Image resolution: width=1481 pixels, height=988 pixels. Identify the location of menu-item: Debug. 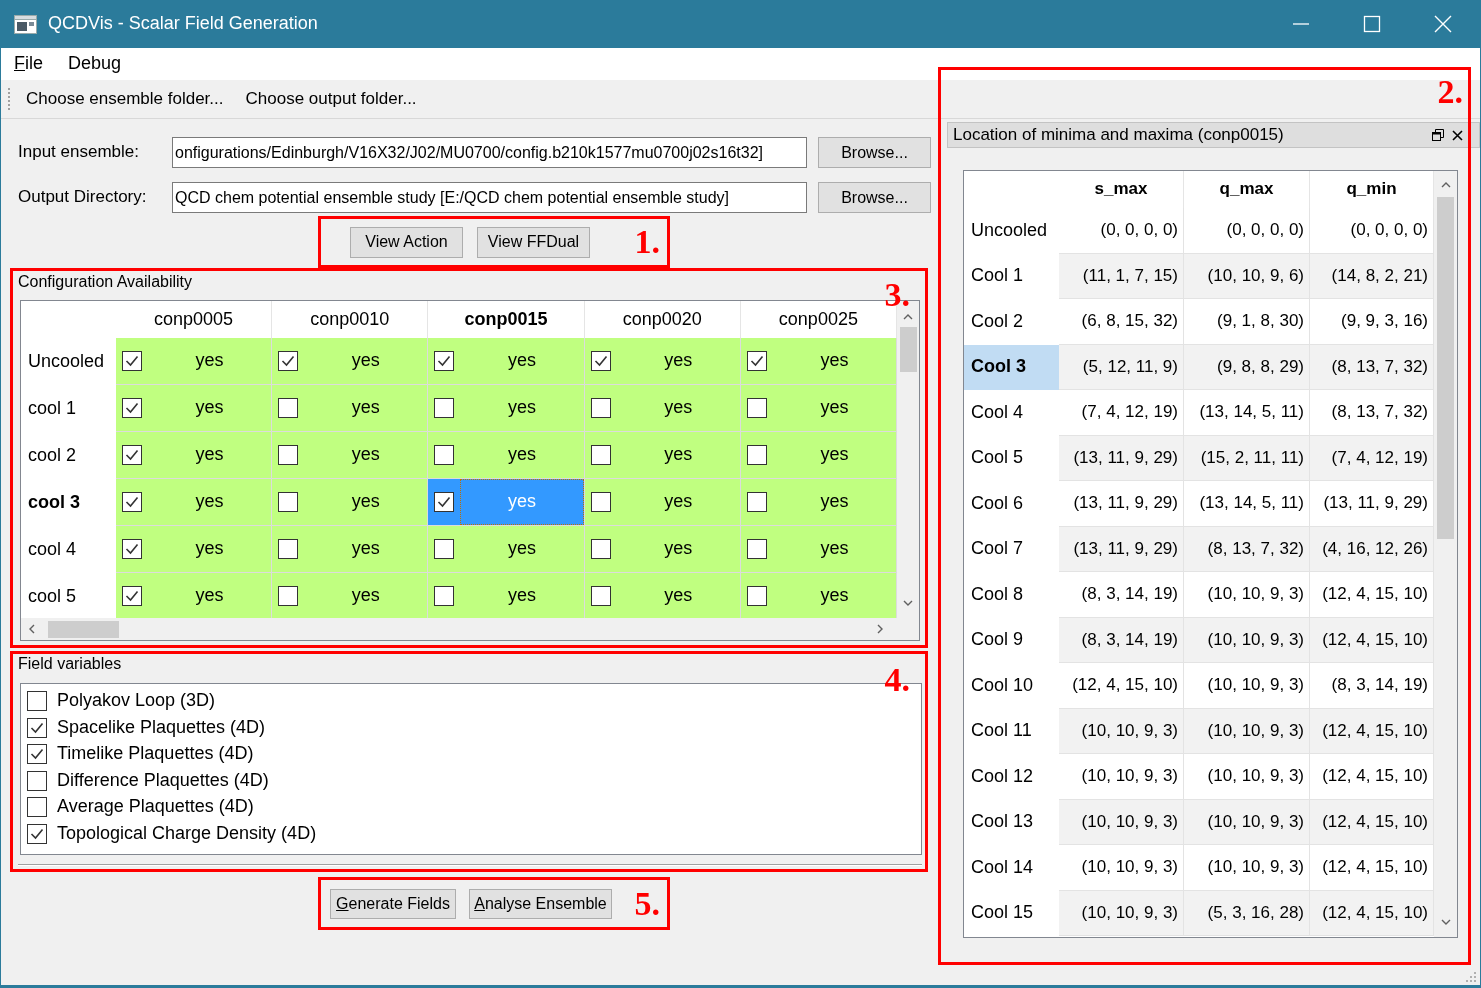
(95, 64).